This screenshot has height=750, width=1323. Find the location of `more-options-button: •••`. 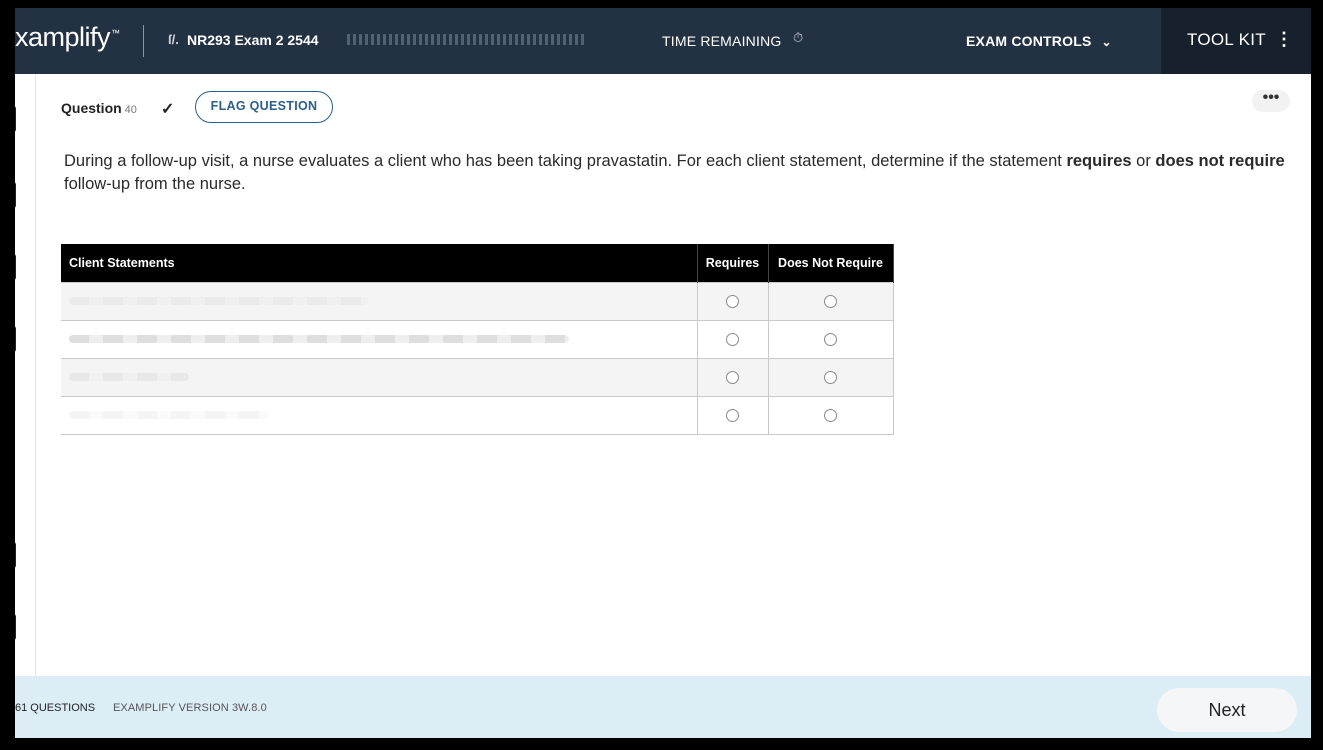

more-options-button: ••• is located at coordinates (1271, 101).